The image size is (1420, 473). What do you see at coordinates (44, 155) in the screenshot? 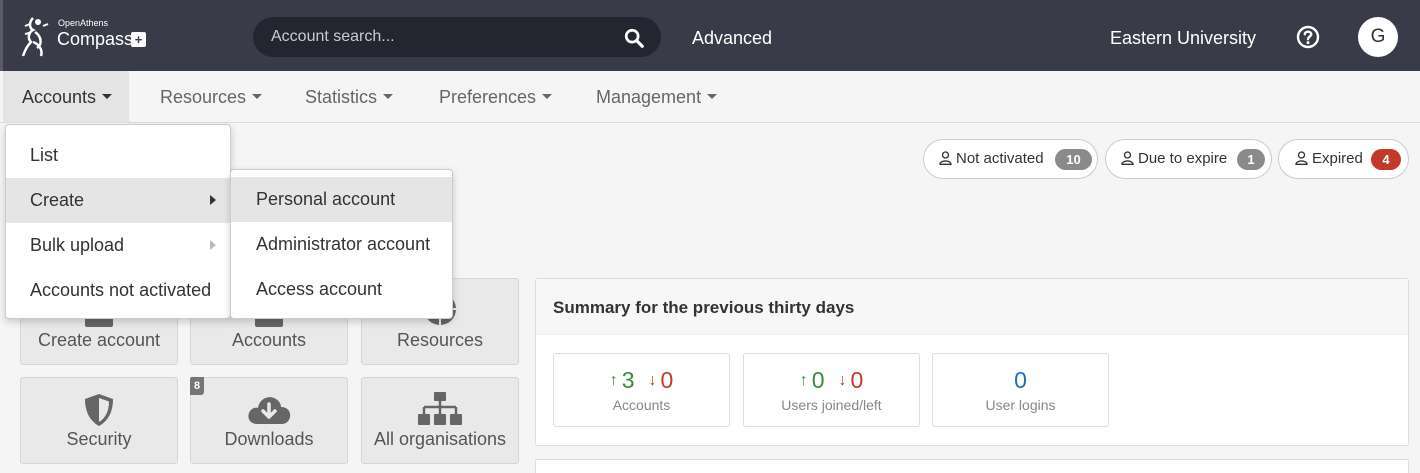
I see `menu-item-list-label: List` at bounding box center [44, 155].